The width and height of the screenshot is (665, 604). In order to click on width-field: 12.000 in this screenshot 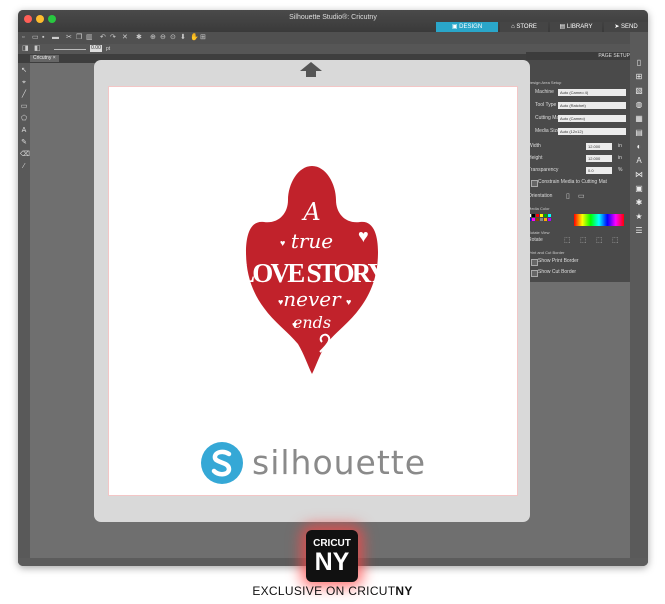, I will do `click(599, 146)`.